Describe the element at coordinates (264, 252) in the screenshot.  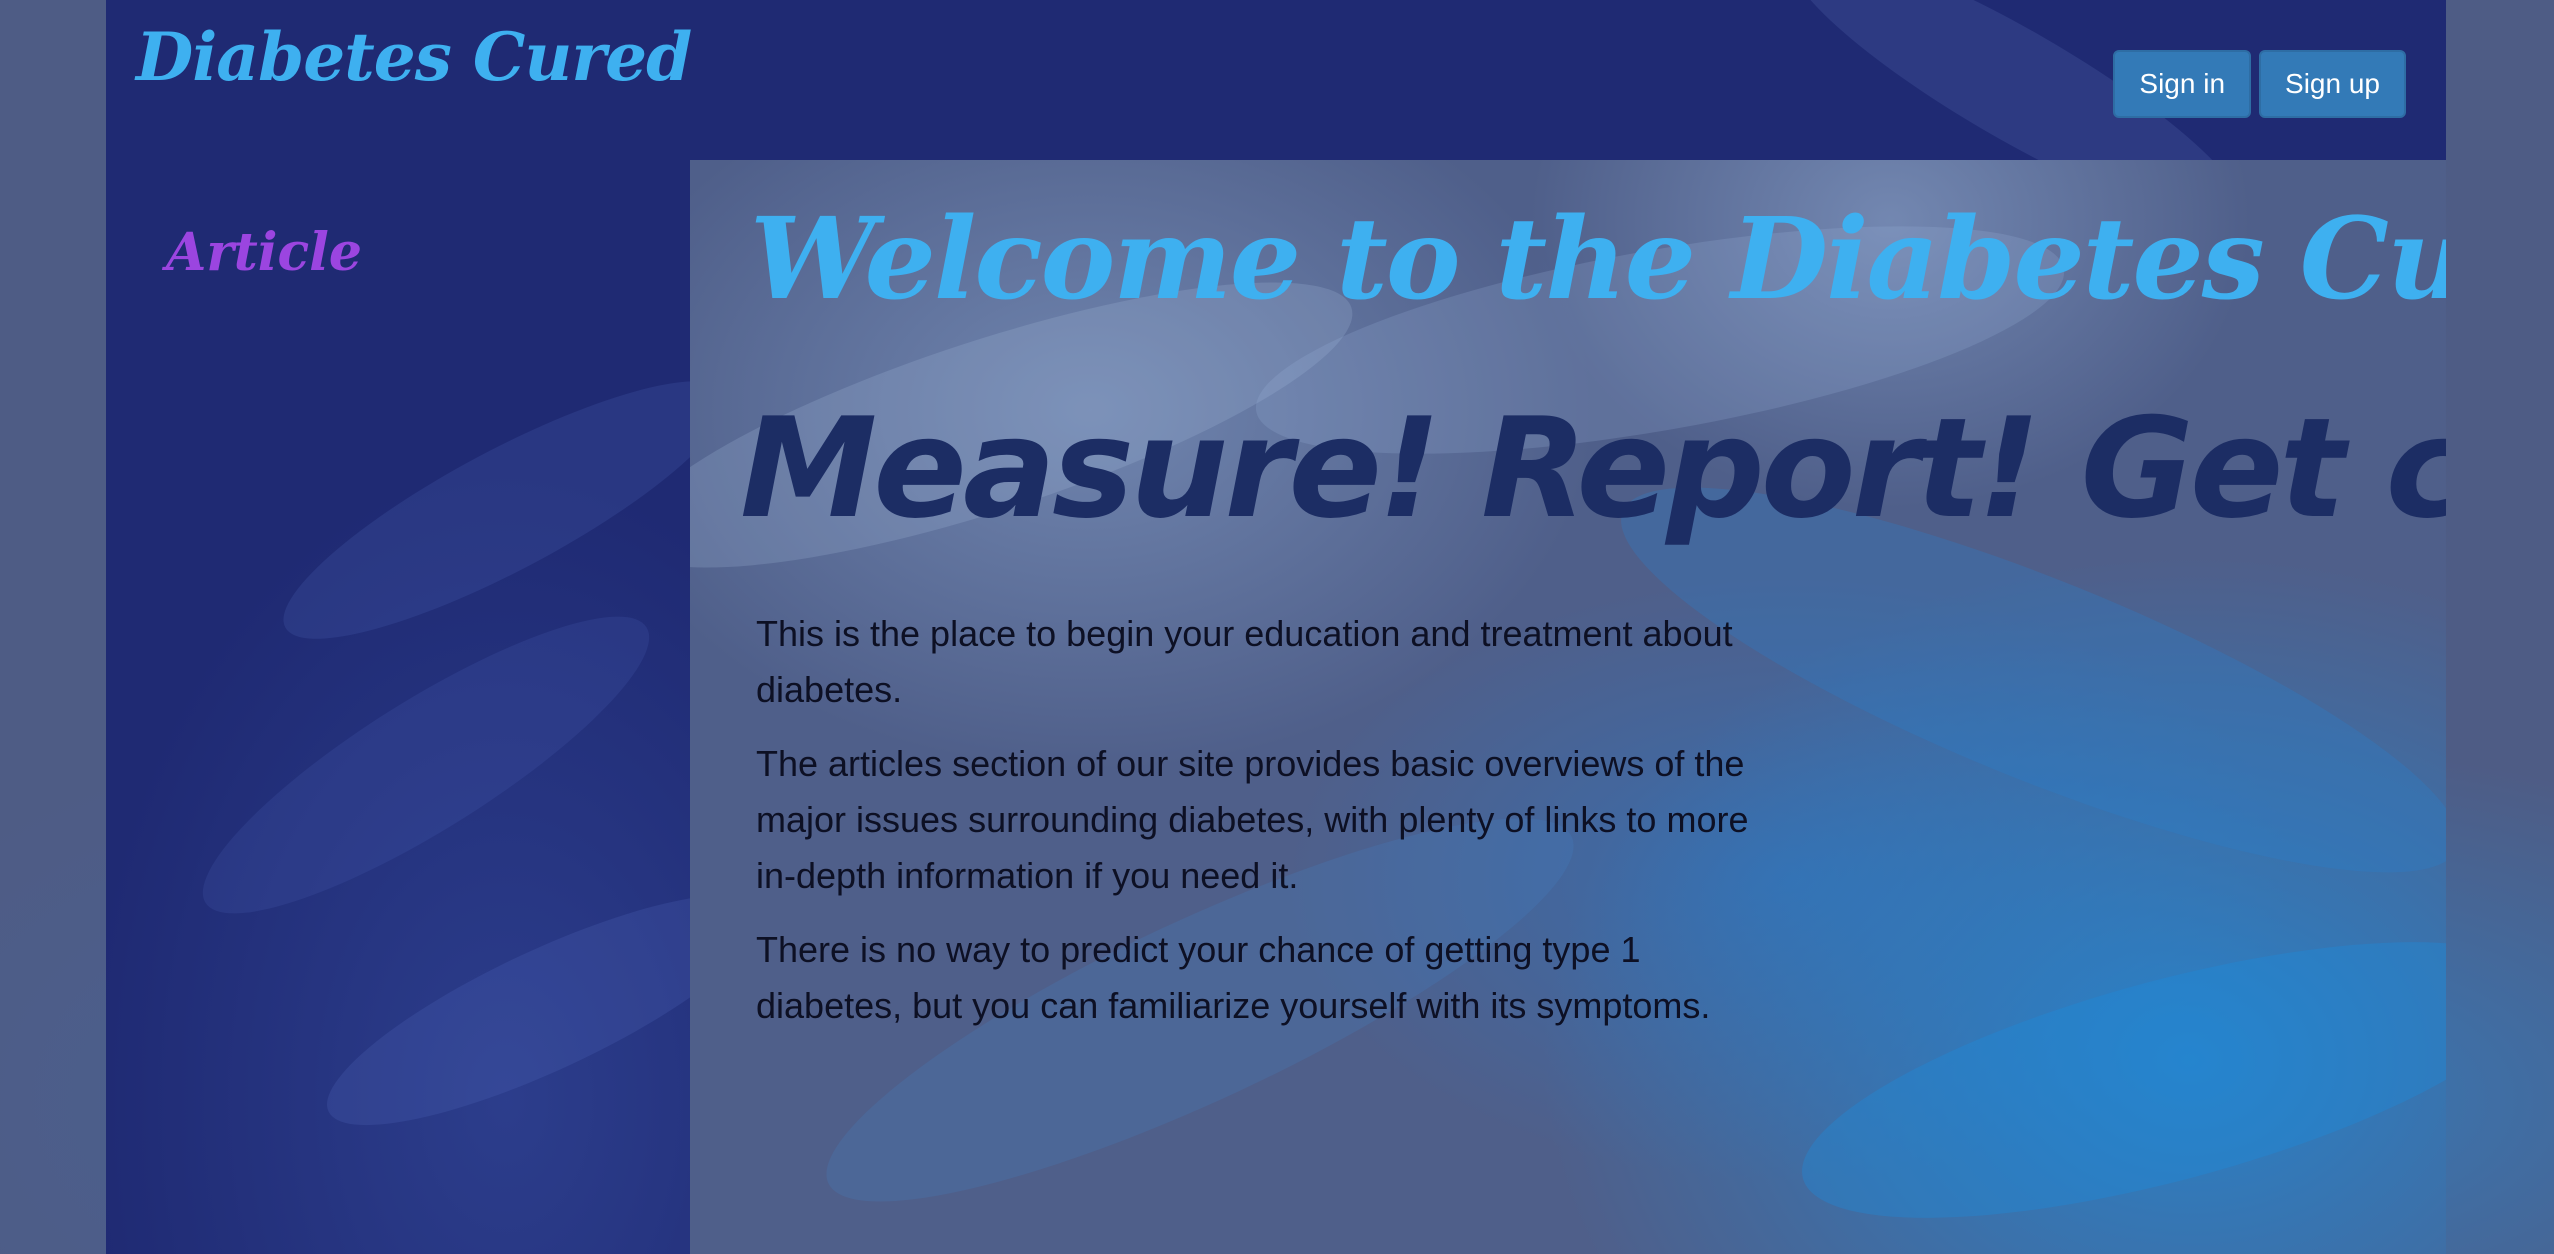
I see `sidebar-item-article: Article` at that location.